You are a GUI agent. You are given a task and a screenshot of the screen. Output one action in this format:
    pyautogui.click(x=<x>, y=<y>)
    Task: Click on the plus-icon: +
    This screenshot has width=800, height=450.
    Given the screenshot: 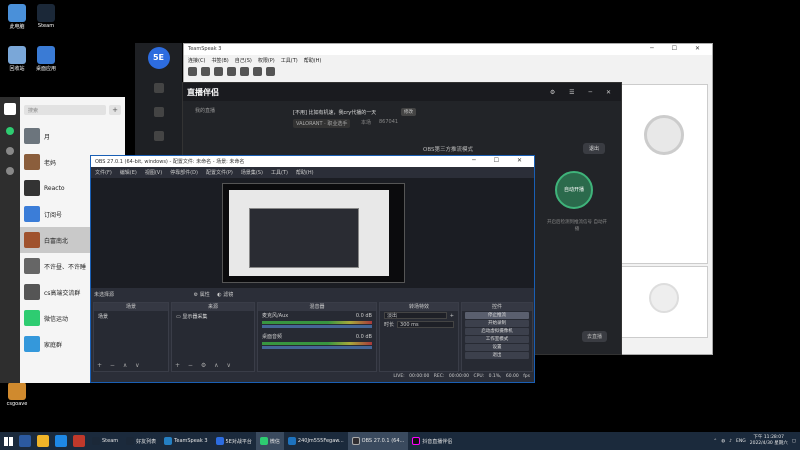 What is the action you would take?
    pyautogui.click(x=452, y=316)
    